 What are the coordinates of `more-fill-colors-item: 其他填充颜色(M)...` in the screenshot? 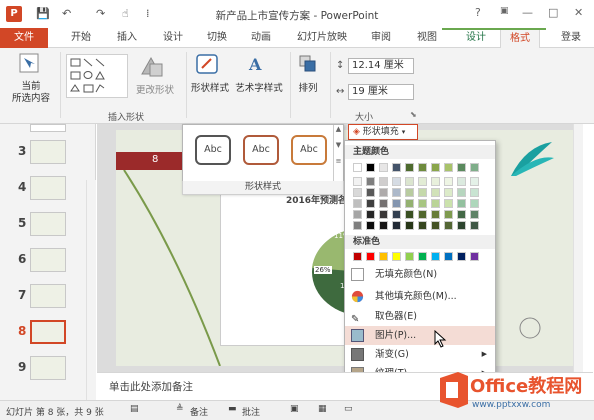 It's located at (420, 296).